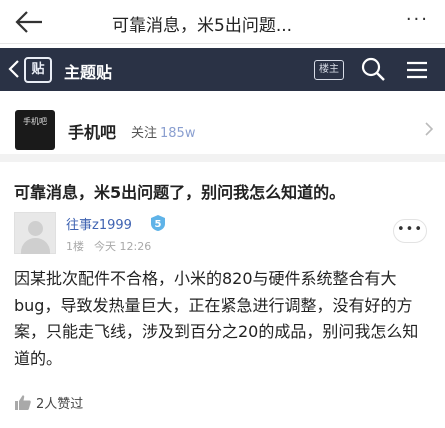 The height and width of the screenshot is (428, 445). What do you see at coordinates (35, 121) in the screenshot?
I see `forum-logo-text: 手机吧` at bounding box center [35, 121].